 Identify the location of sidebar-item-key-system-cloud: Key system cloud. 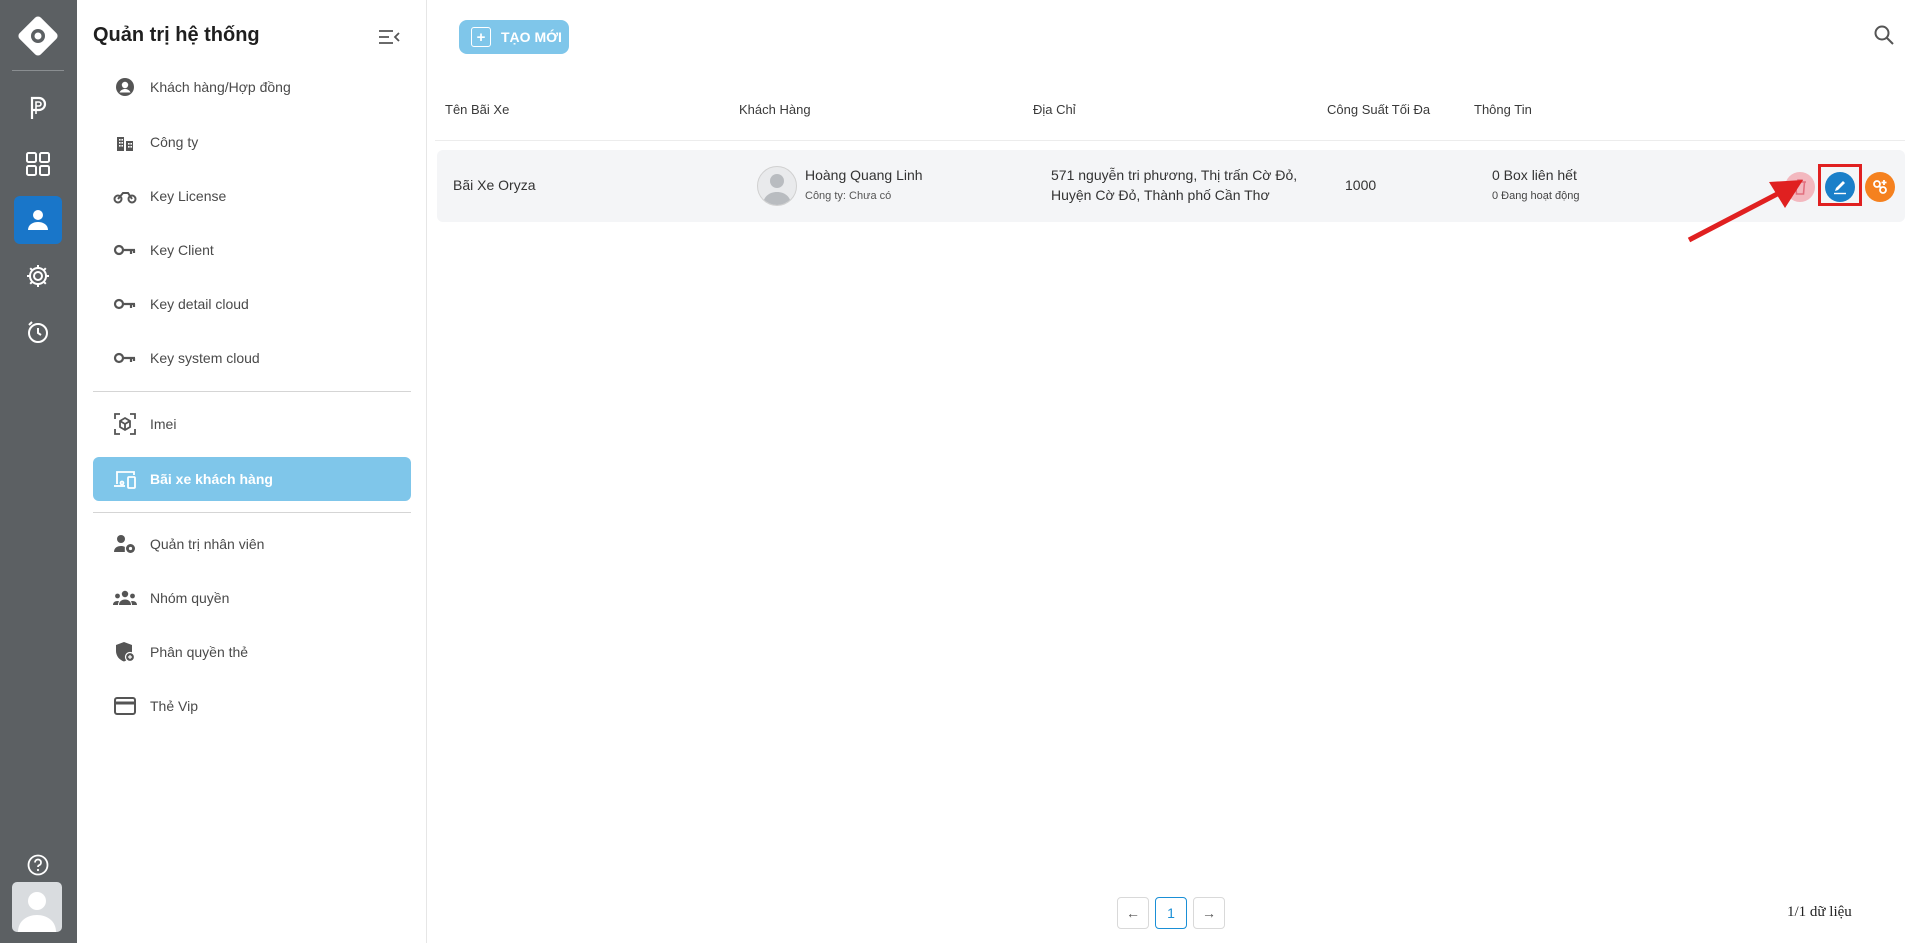
(252, 358).